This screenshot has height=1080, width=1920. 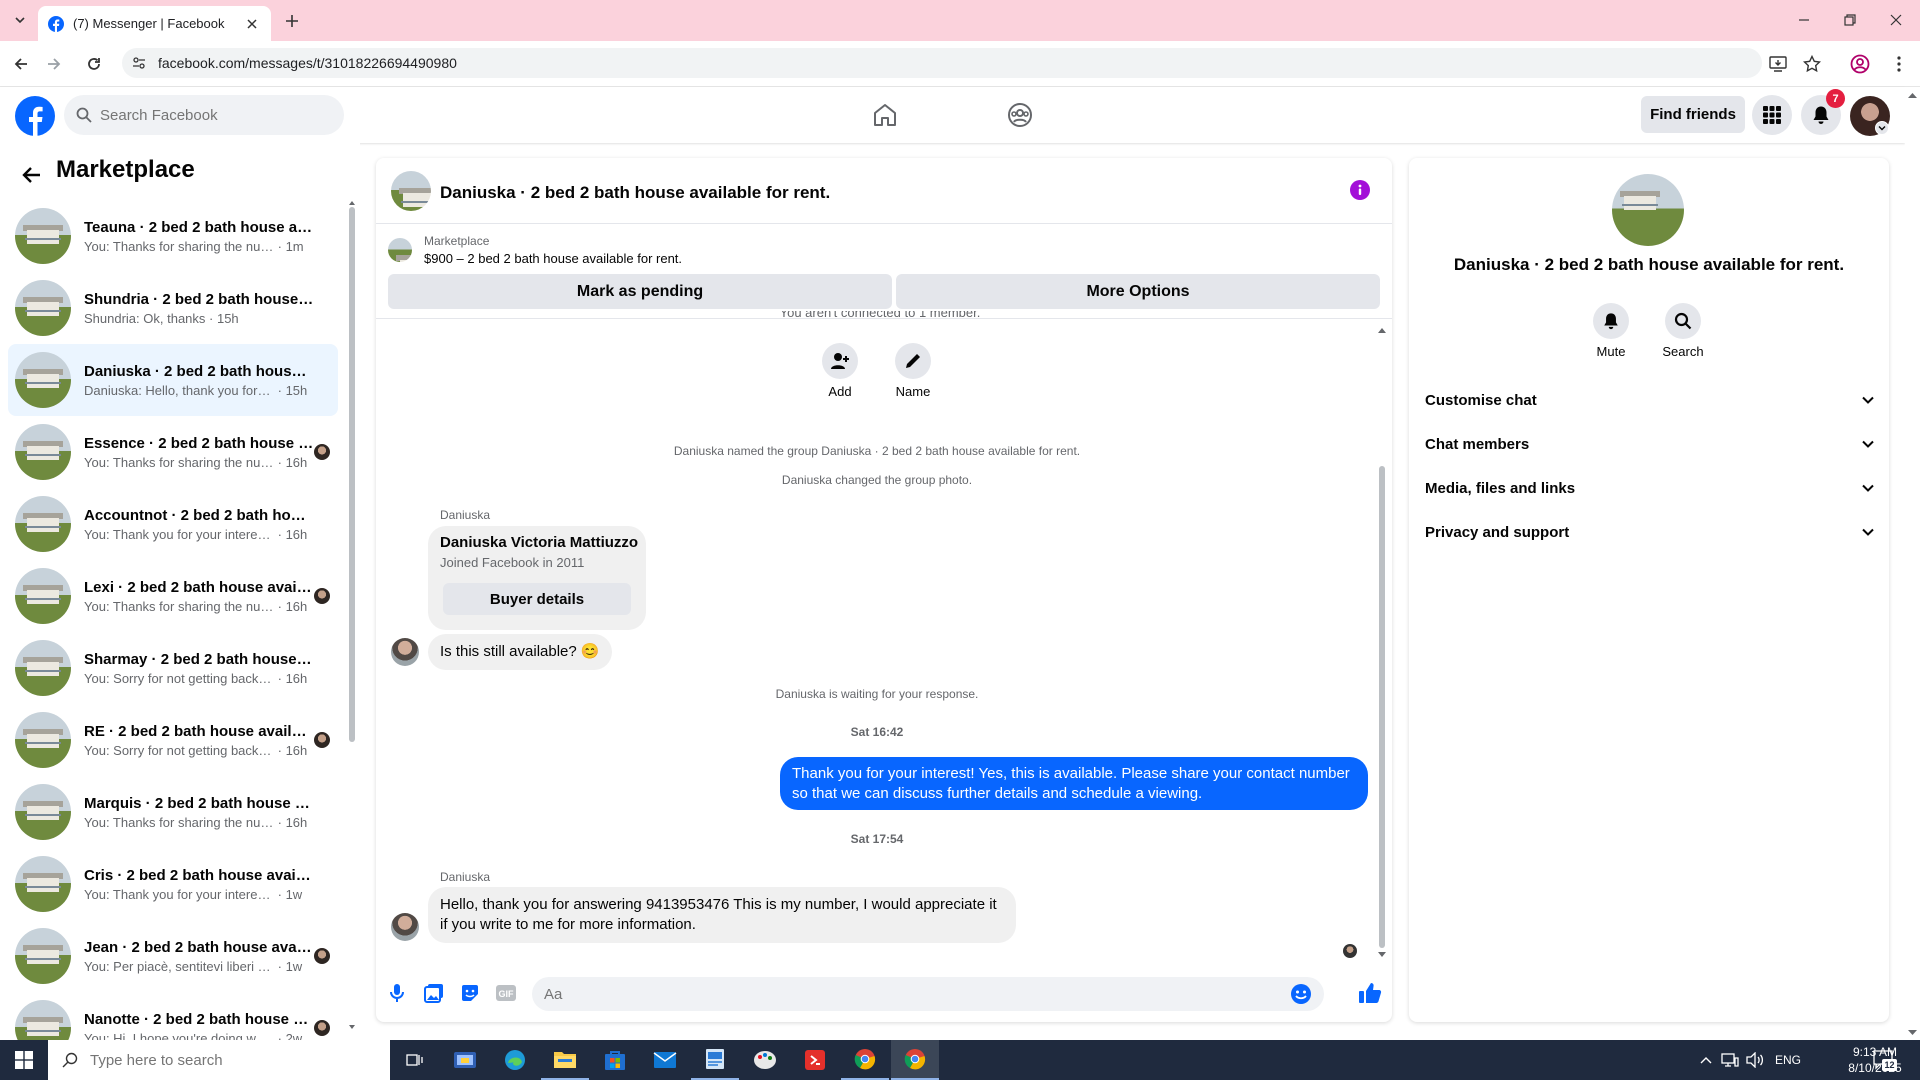 What do you see at coordinates (1020, 115) in the screenshot?
I see `nav-groups` at bounding box center [1020, 115].